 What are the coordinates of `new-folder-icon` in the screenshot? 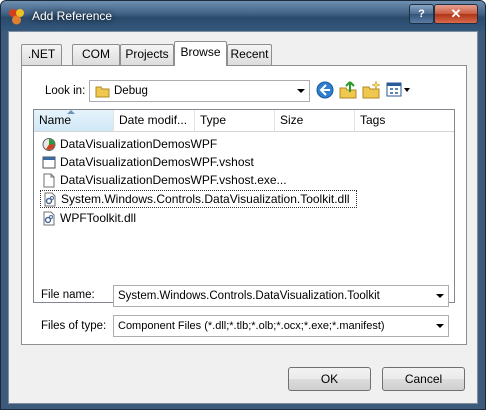 It's located at (371, 90).